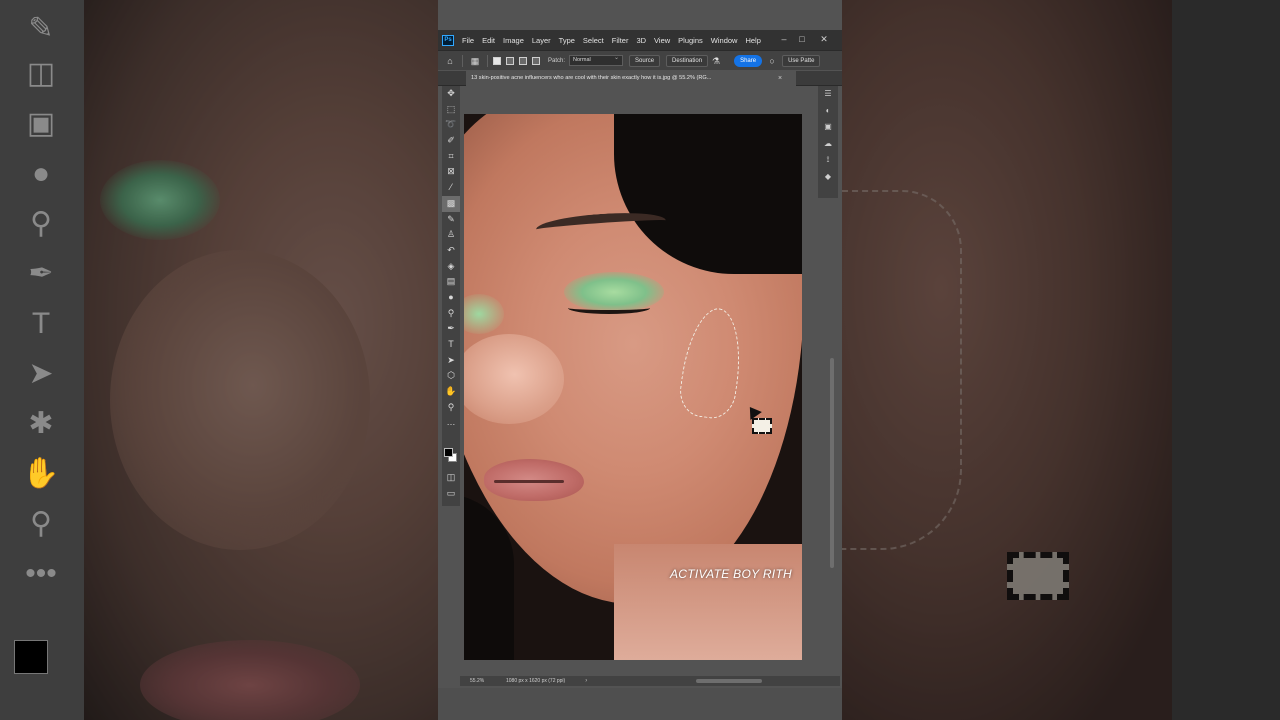  Describe the element at coordinates (650, 681) in the screenshot. I see `status-bar: 55.2% 1080 px x 1620 px (72 ppi) ›` at that location.